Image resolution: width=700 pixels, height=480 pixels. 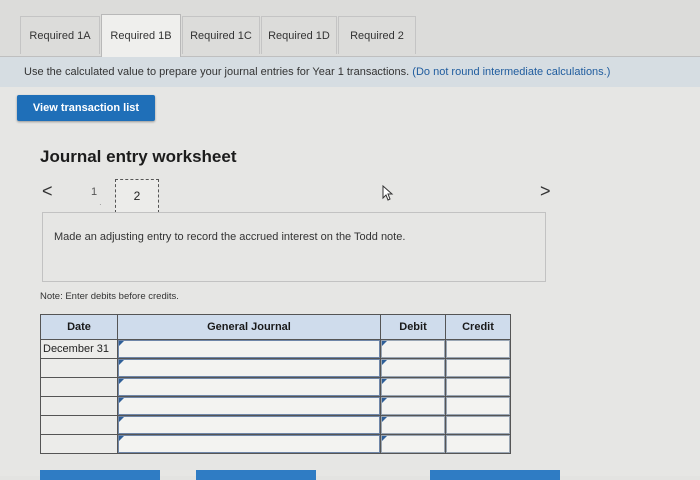 What do you see at coordinates (138, 156) in the screenshot?
I see `worksheet-title: Journal entry worksheet` at bounding box center [138, 156].